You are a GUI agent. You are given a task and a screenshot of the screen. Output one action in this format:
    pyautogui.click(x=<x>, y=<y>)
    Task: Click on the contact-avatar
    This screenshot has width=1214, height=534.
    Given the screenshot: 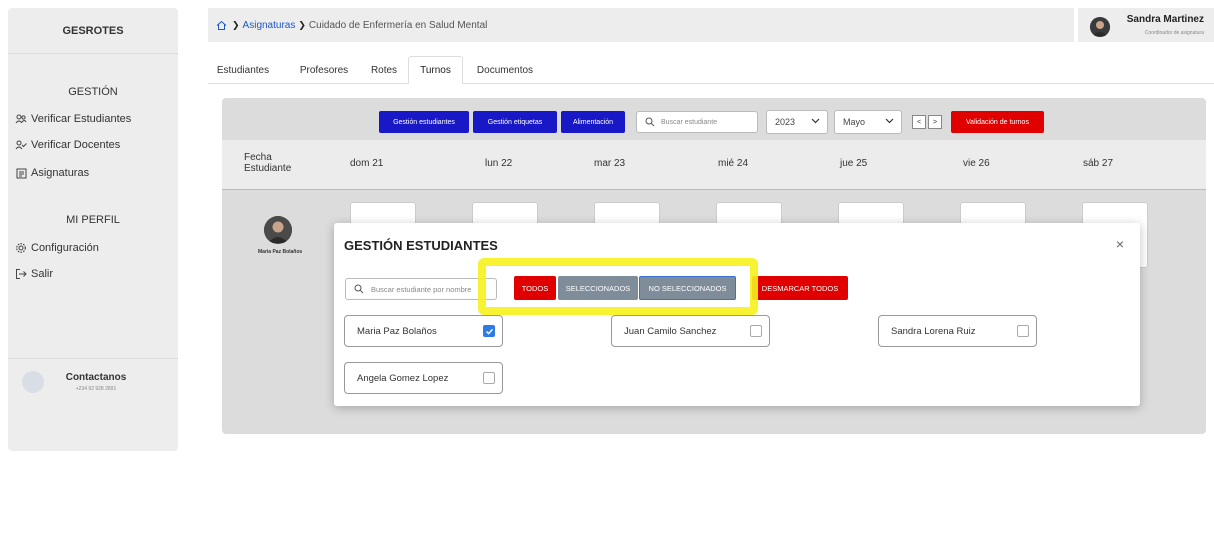 What is the action you would take?
    pyautogui.click(x=33, y=382)
    